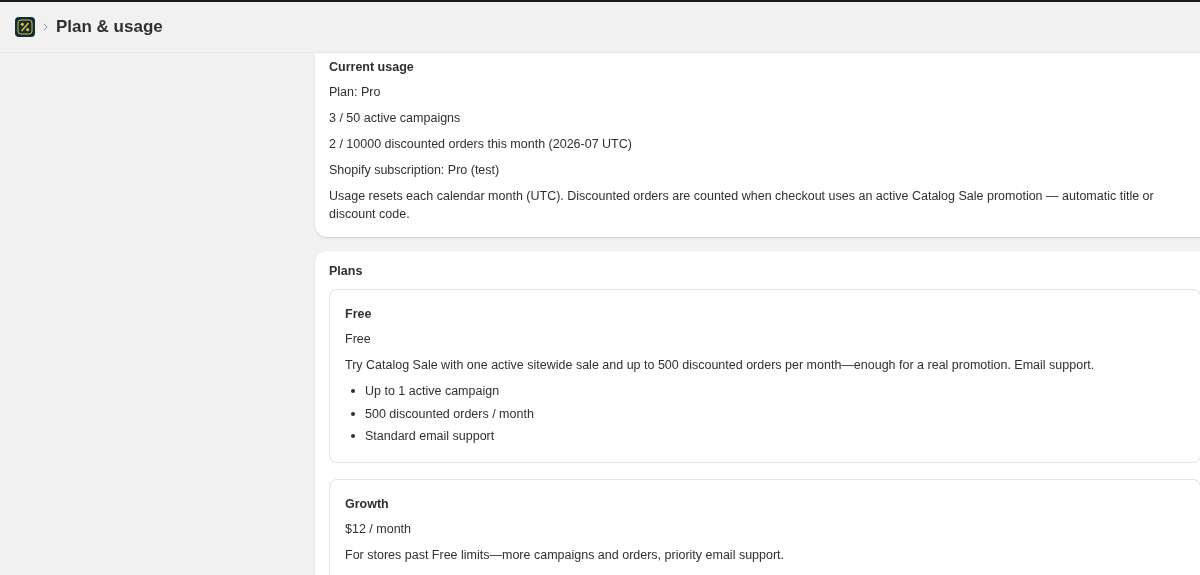 The height and width of the screenshot is (575, 1200). I want to click on plan-description: For stores past Free limits—more campaigns and orders, priority email support., so click(565, 555).